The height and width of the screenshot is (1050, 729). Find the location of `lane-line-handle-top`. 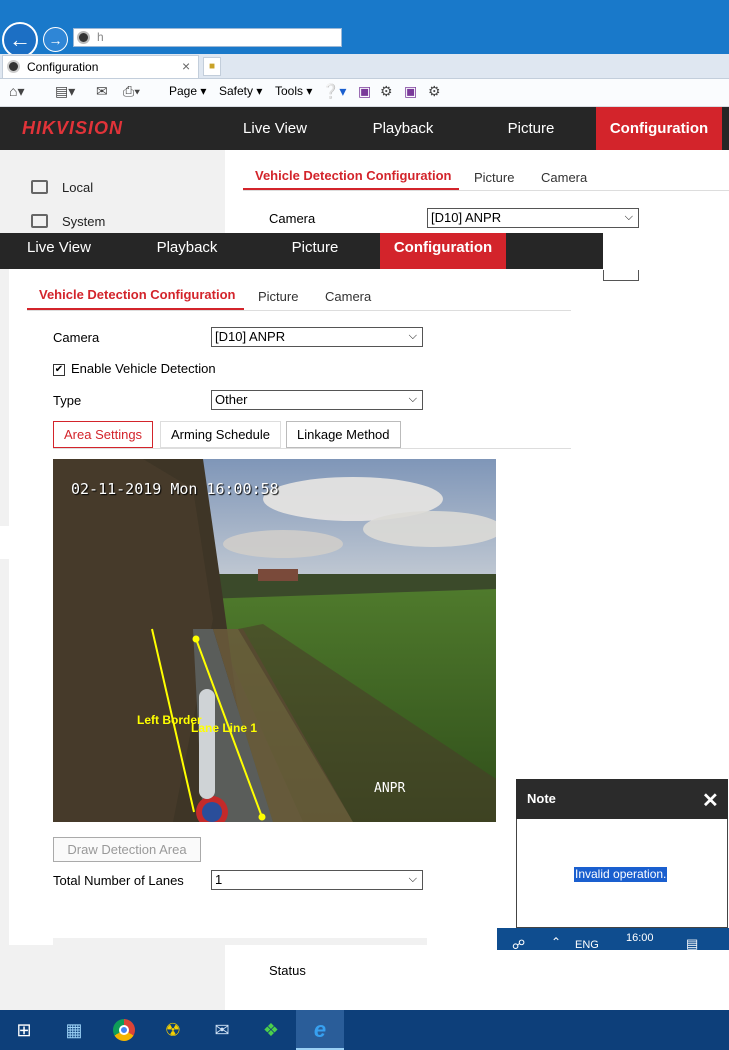

lane-line-handle-top is located at coordinates (196, 639).